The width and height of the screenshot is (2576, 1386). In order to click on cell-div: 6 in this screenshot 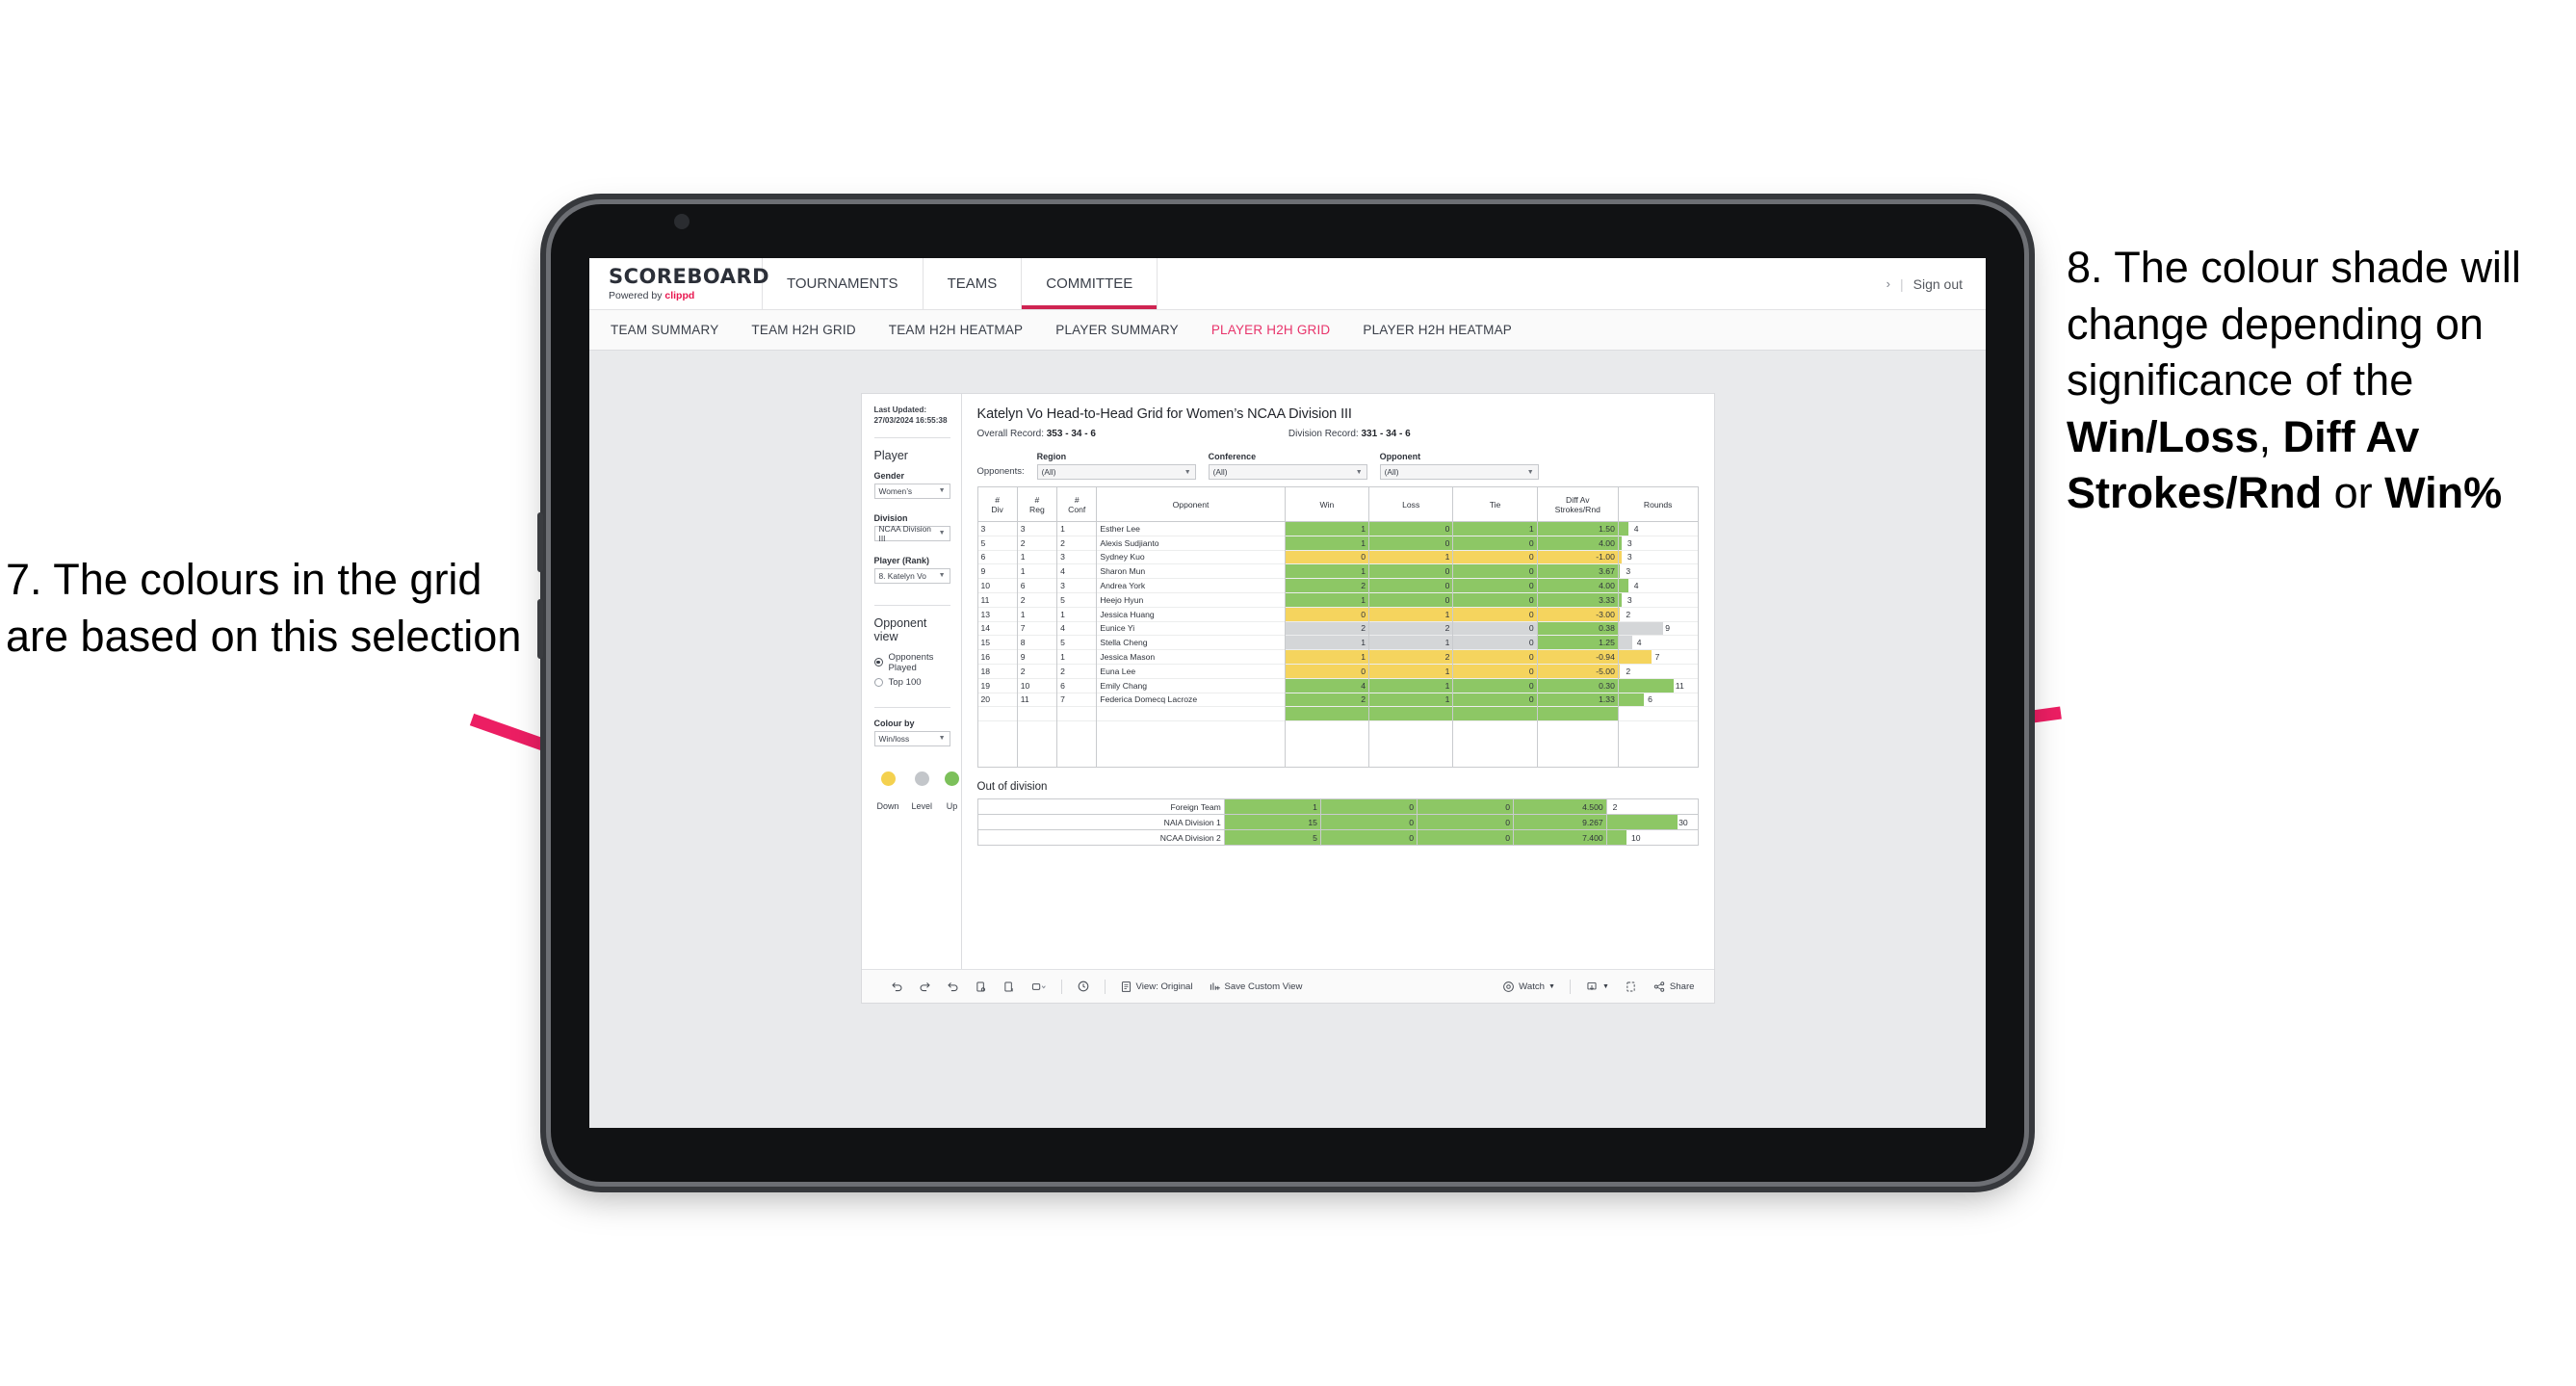, I will do `click(997, 556)`.